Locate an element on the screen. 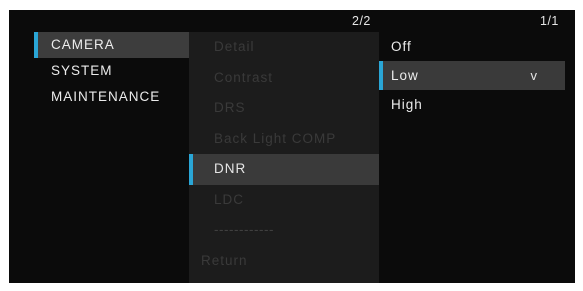  menu-item-system: SYSTEM is located at coordinates (111, 71).